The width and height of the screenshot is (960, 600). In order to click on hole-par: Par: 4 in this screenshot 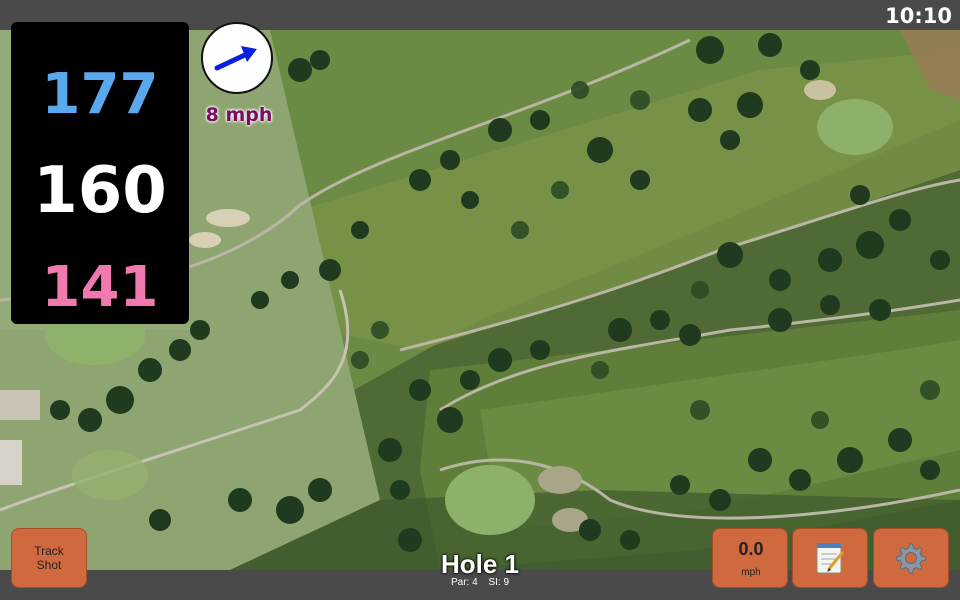, I will do `click(464, 582)`.